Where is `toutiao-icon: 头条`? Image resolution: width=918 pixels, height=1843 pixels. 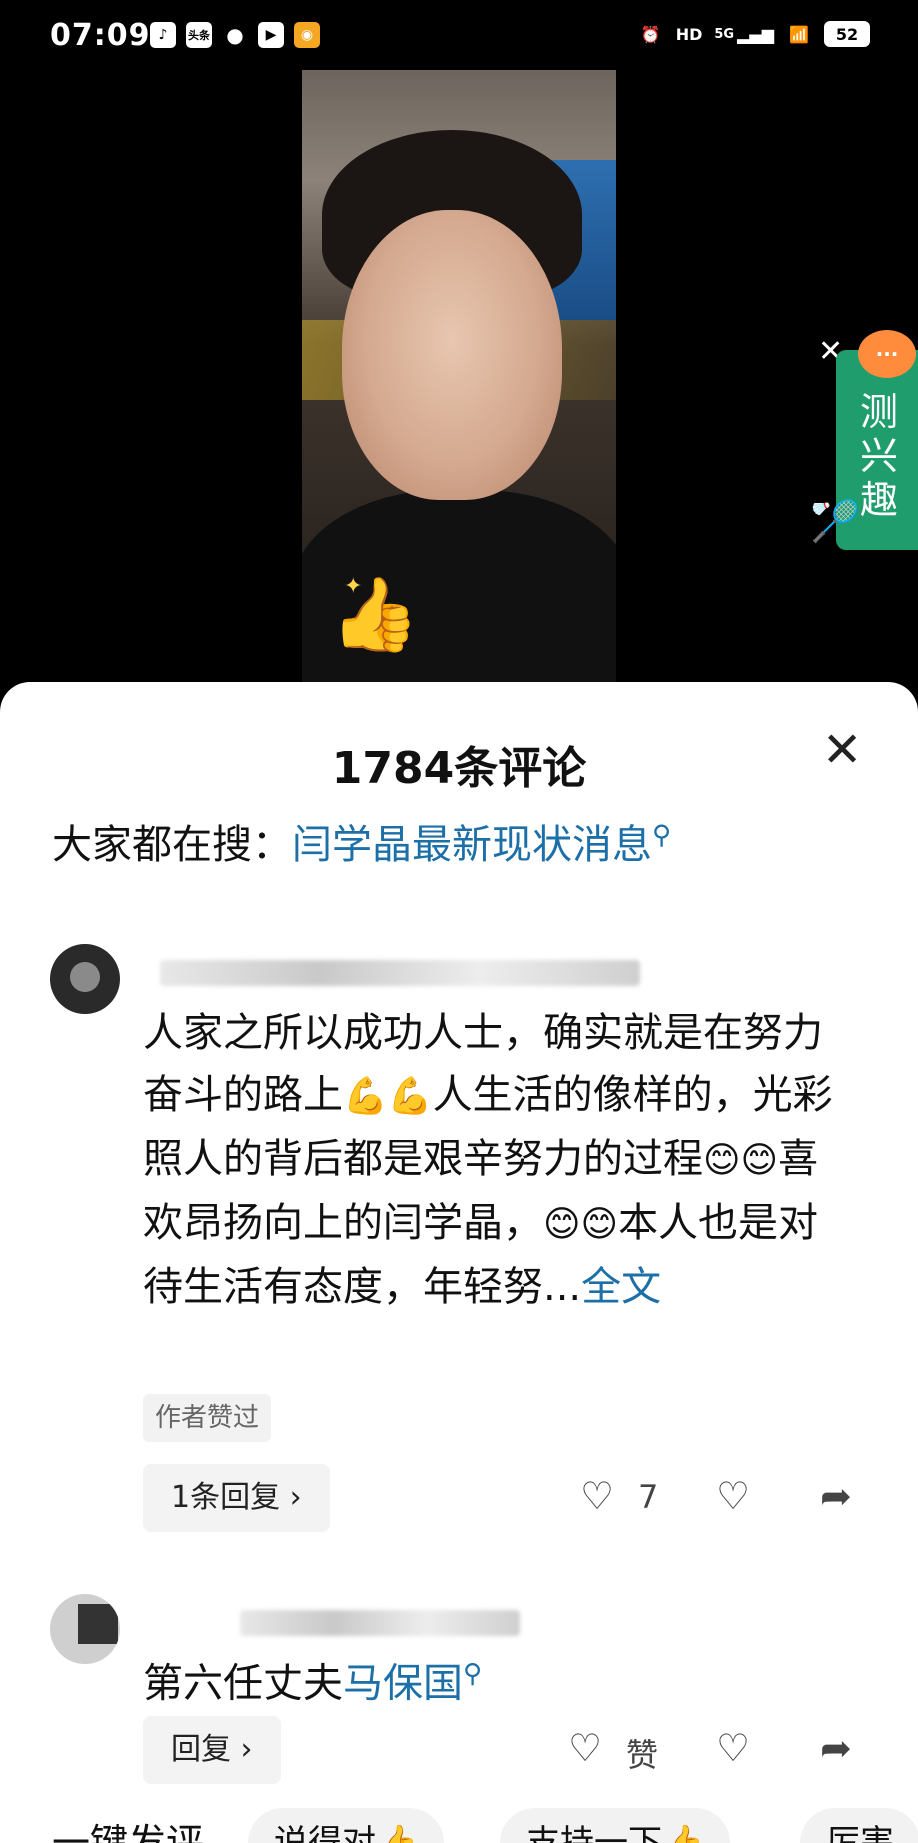
toutiao-icon: 头条 is located at coordinates (199, 35).